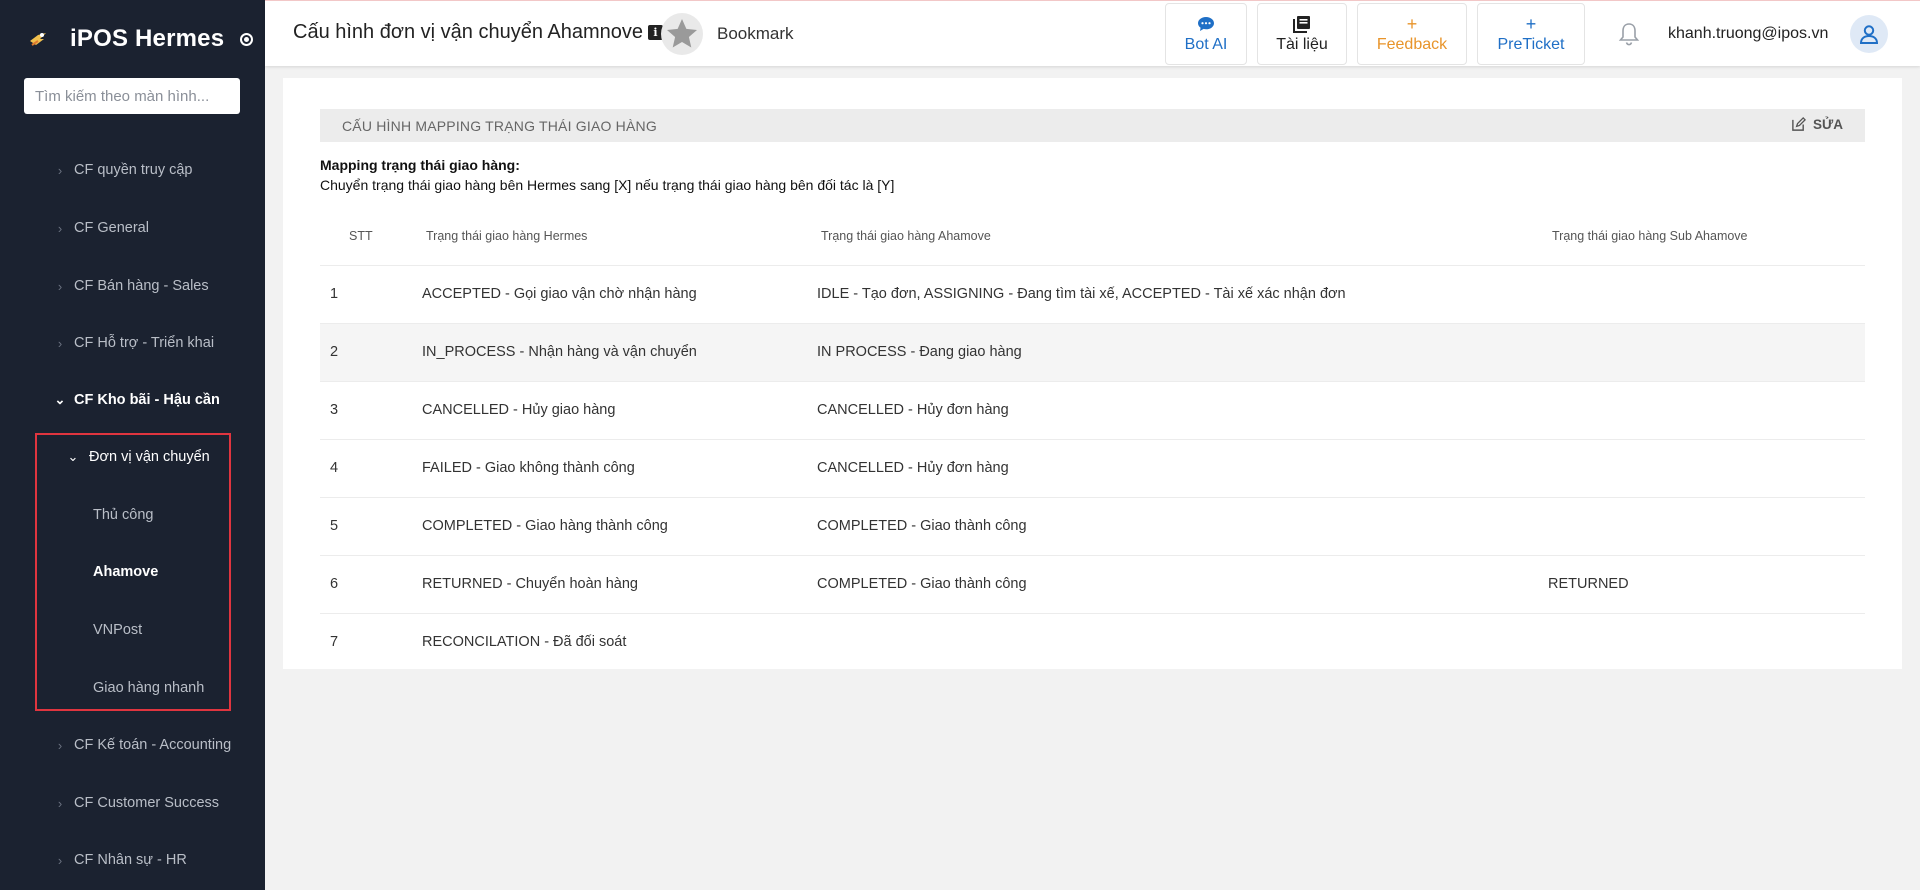 The image size is (1920, 890). I want to click on table-cell: 4, so click(371, 468).